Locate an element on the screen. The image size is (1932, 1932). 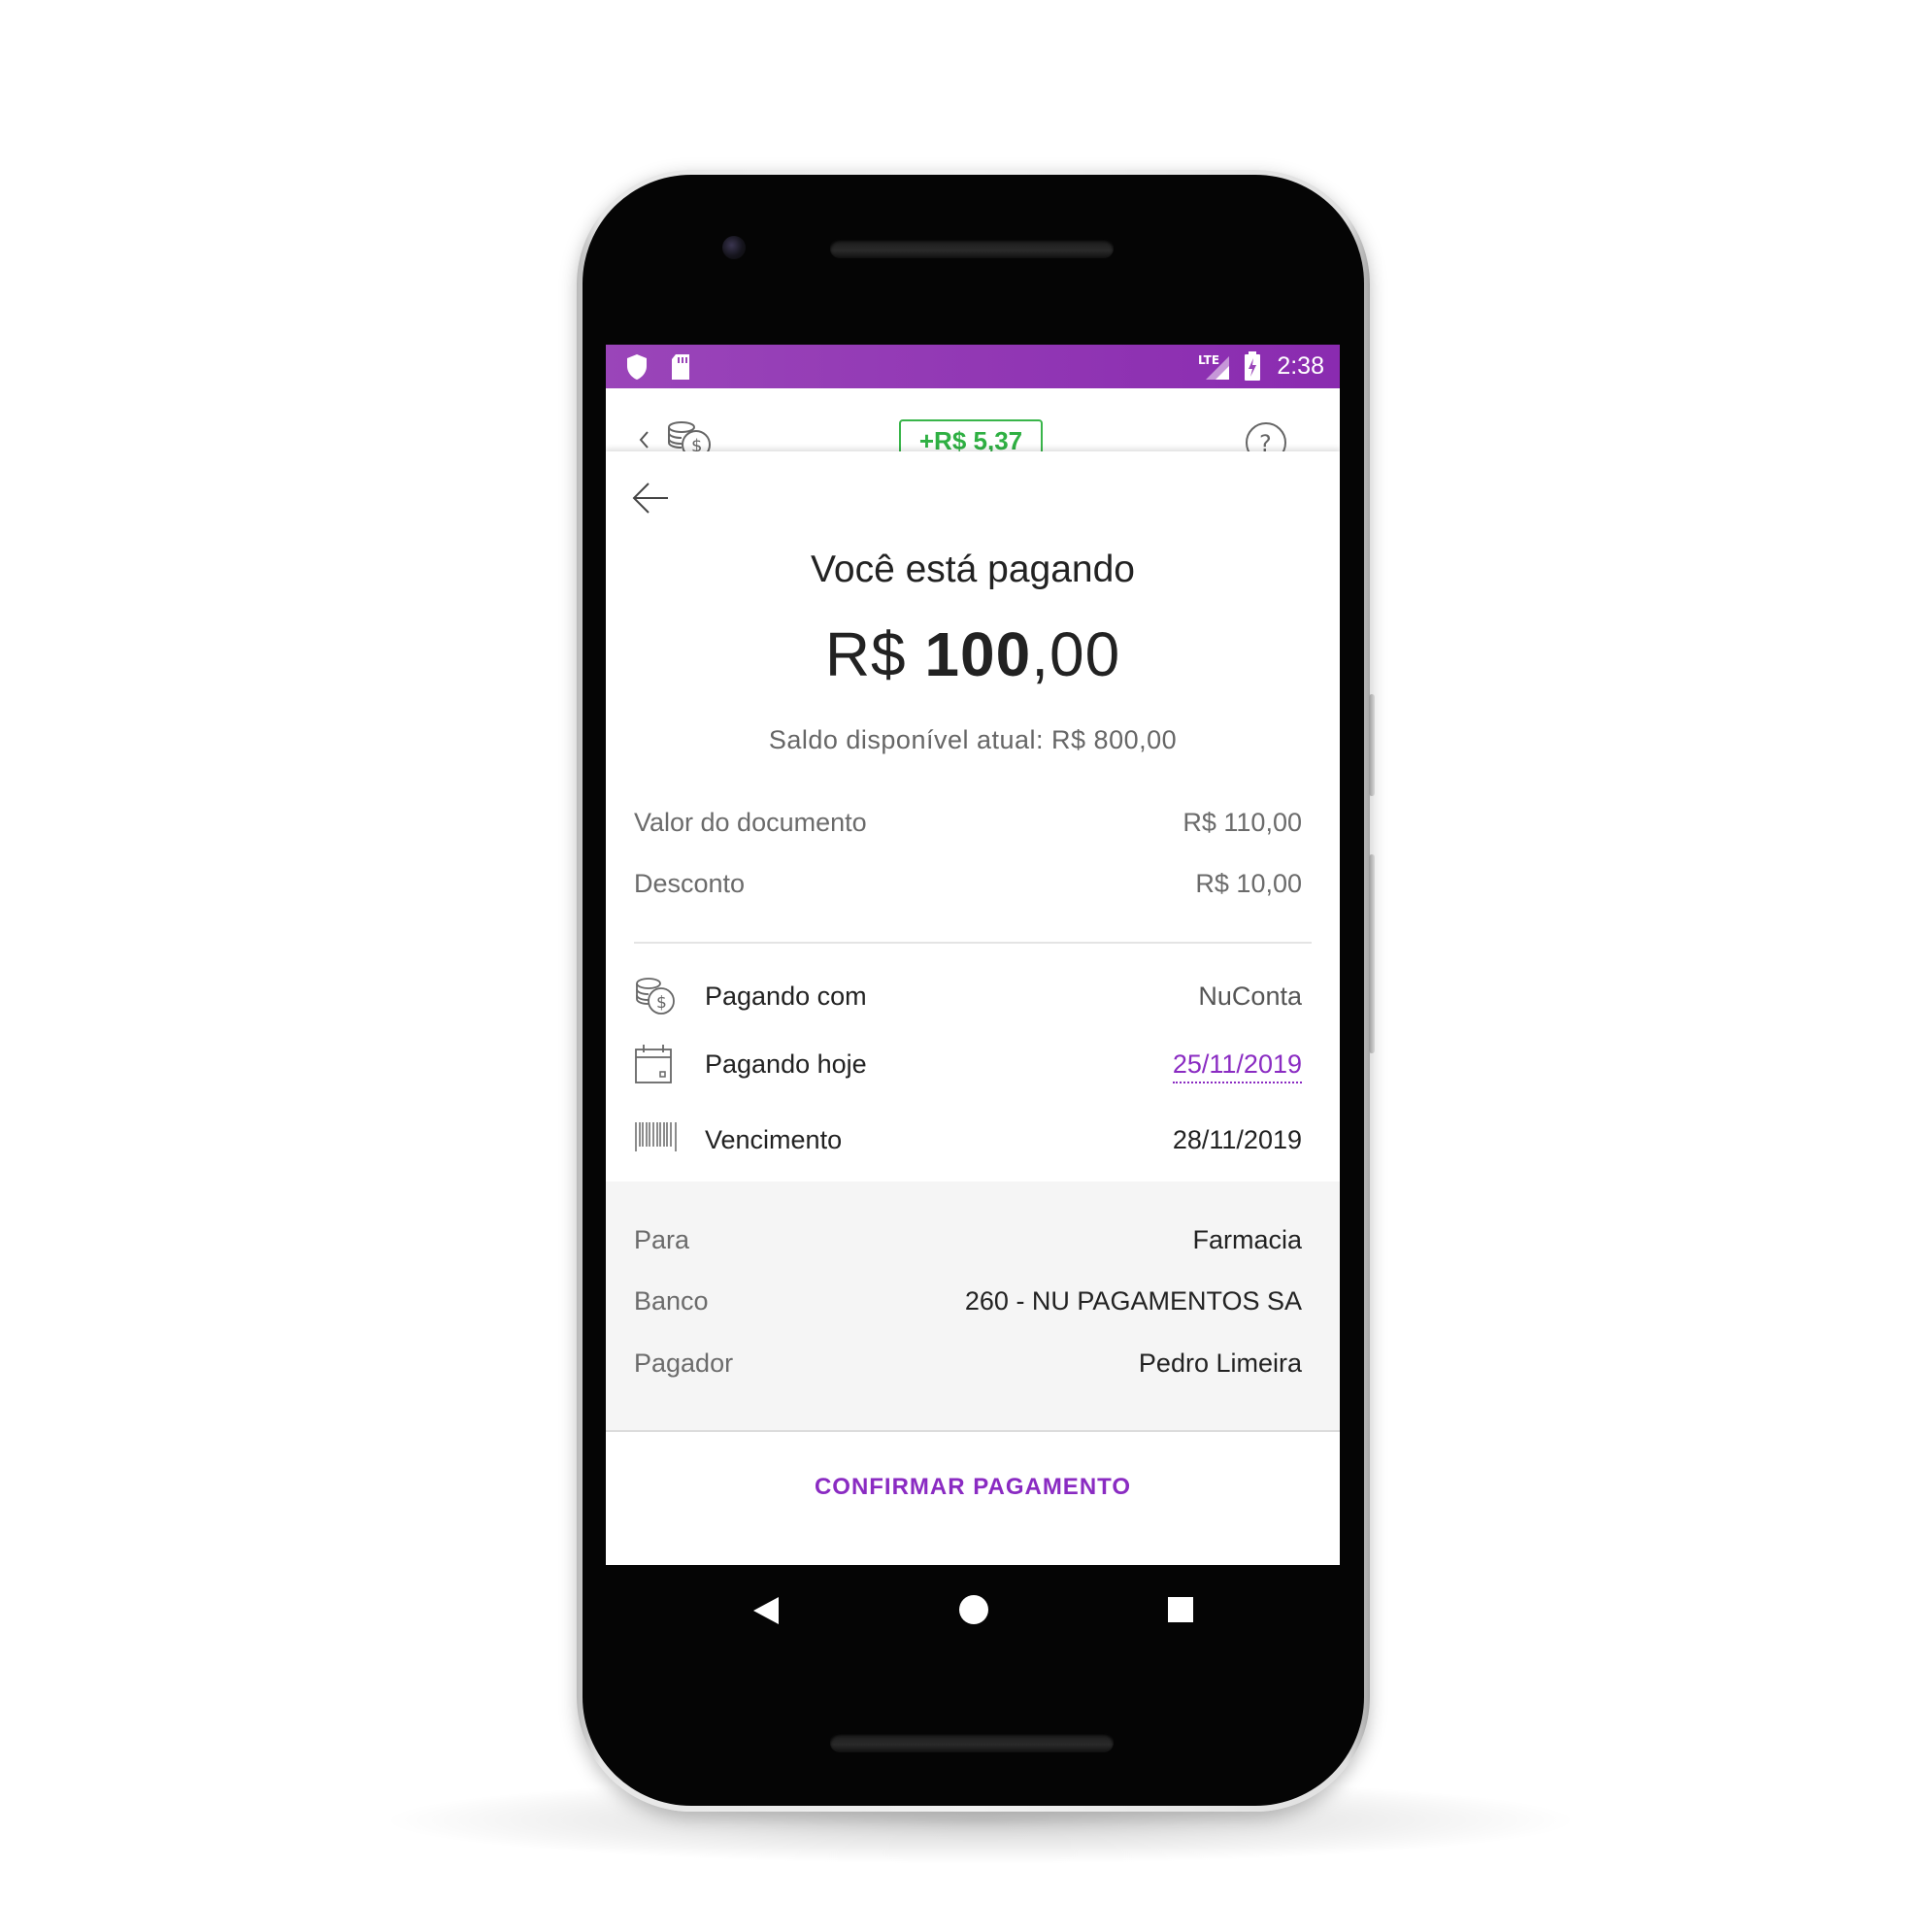
navigation-bar is located at coordinates (973, 1609).